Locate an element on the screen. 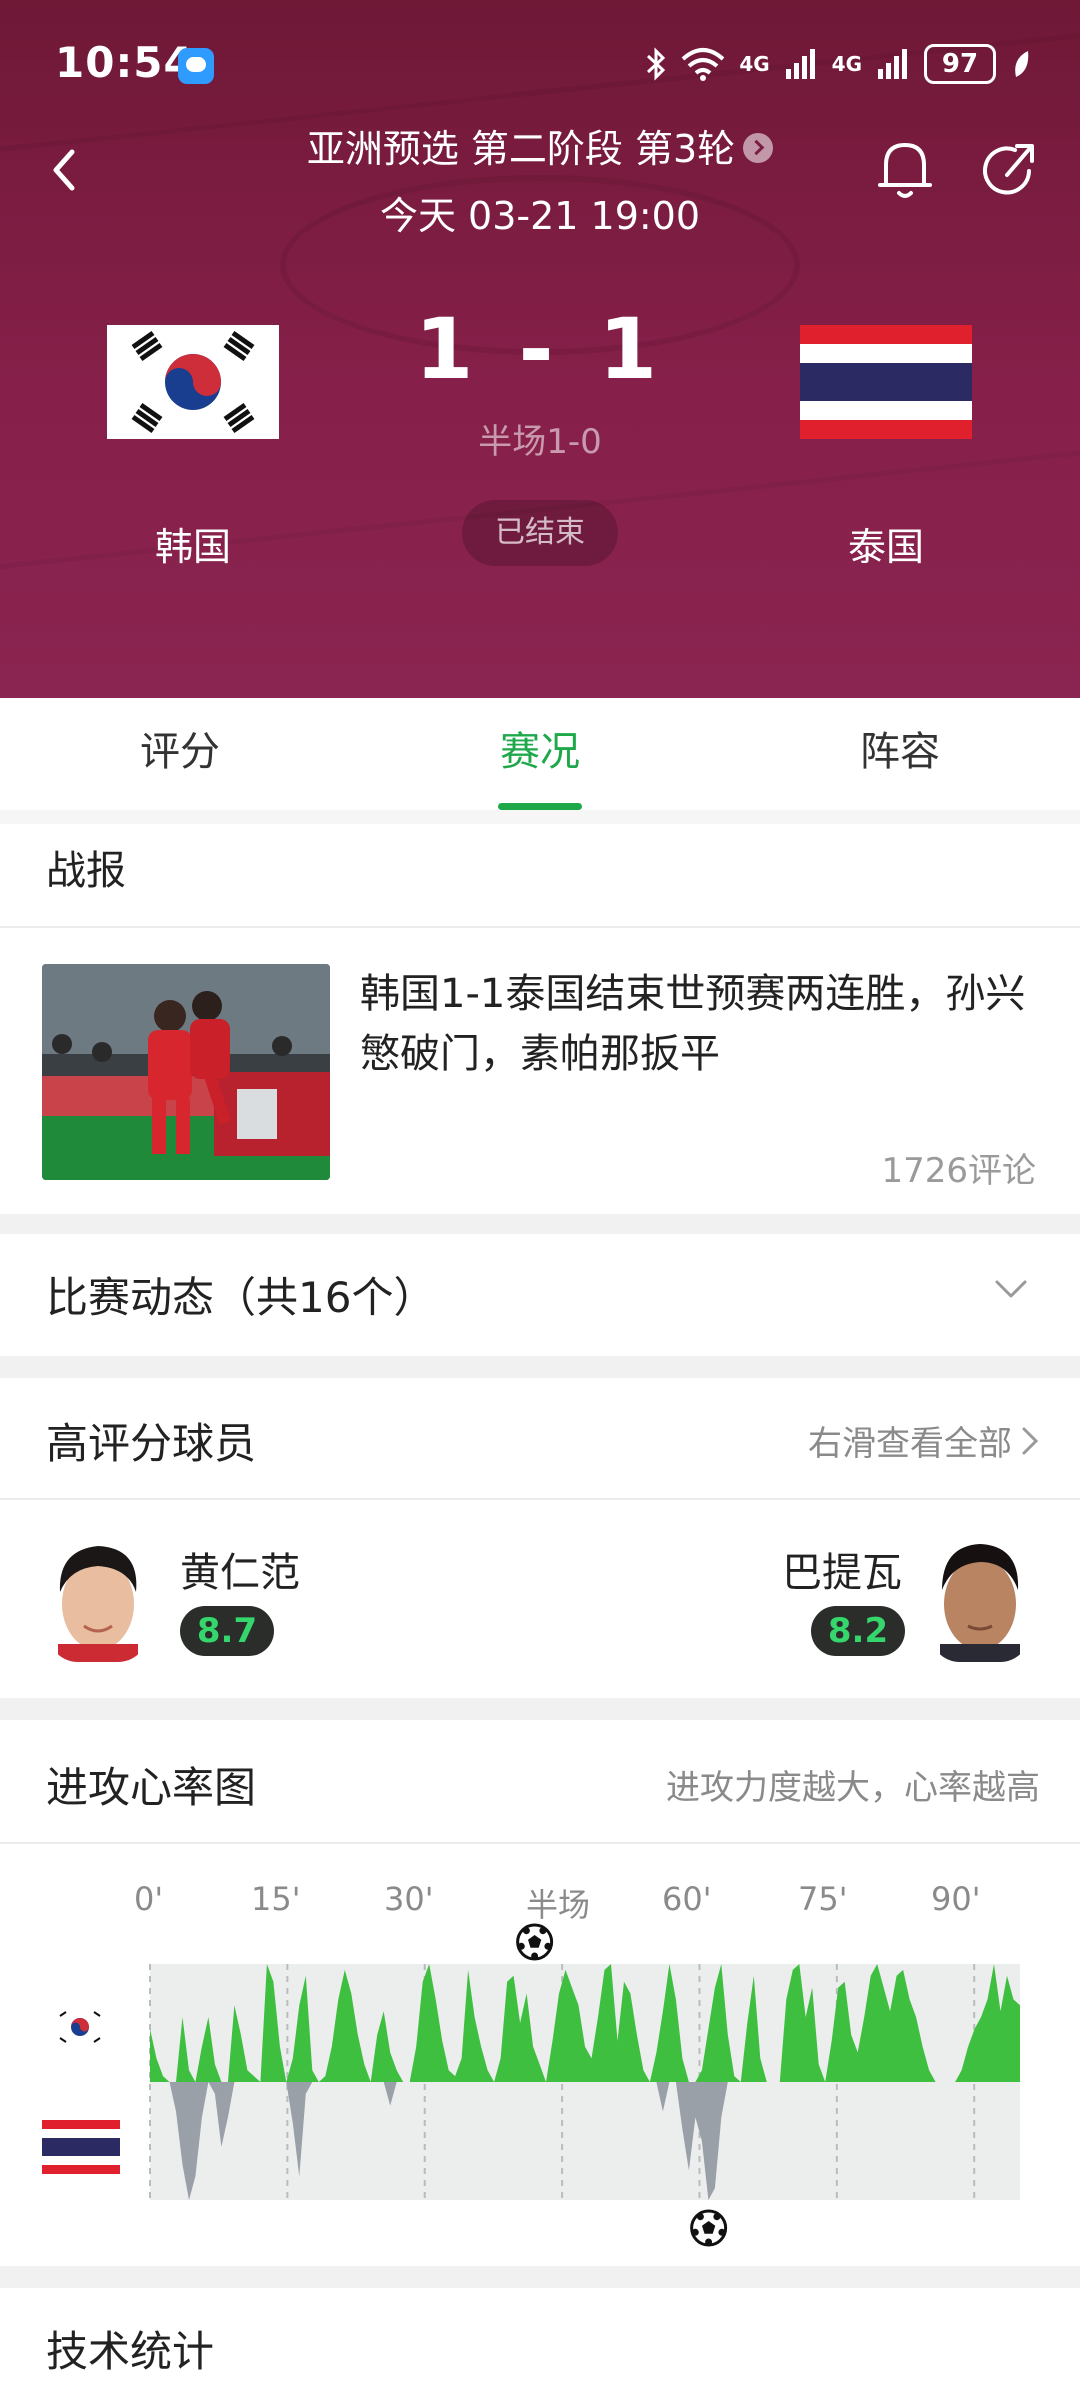  away-team-flag is located at coordinates (886, 382).